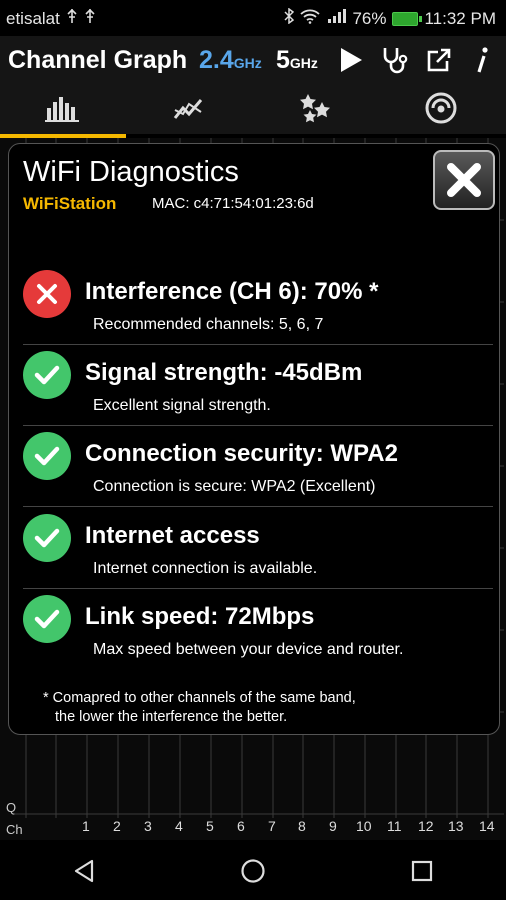  Describe the element at coordinates (86, 826) in the screenshot. I see `channel-tick: 1` at that location.